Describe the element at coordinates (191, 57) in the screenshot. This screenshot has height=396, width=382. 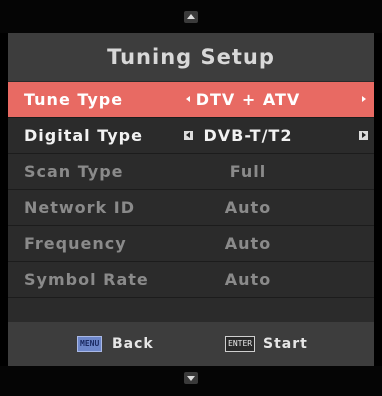
I see `page-title: Tuning Setup` at that location.